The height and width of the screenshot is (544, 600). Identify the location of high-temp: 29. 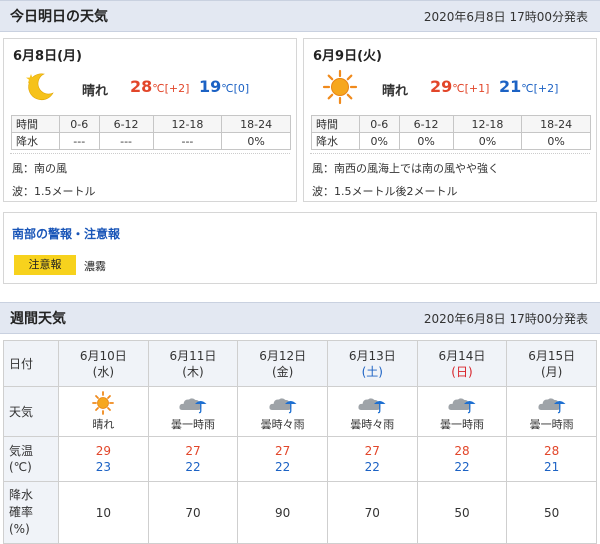
(441, 86).